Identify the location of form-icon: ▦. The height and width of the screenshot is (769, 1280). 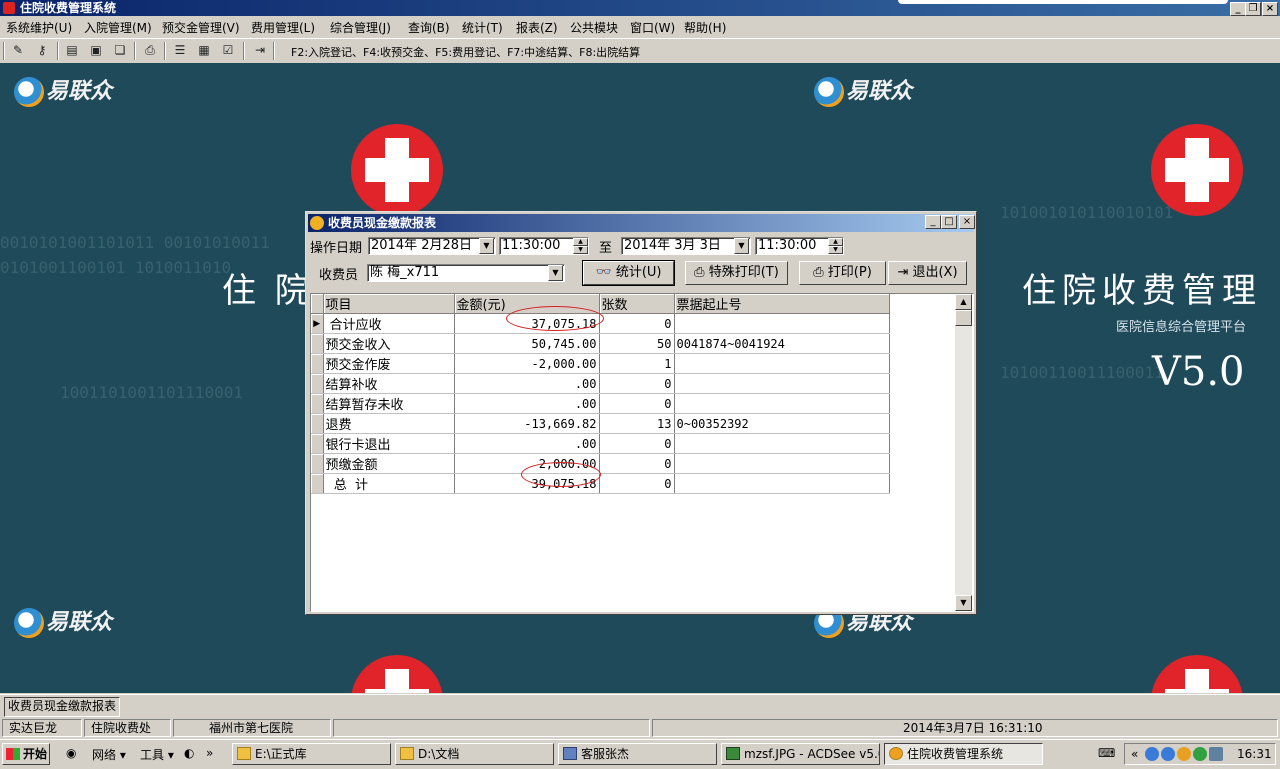
(204, 50).